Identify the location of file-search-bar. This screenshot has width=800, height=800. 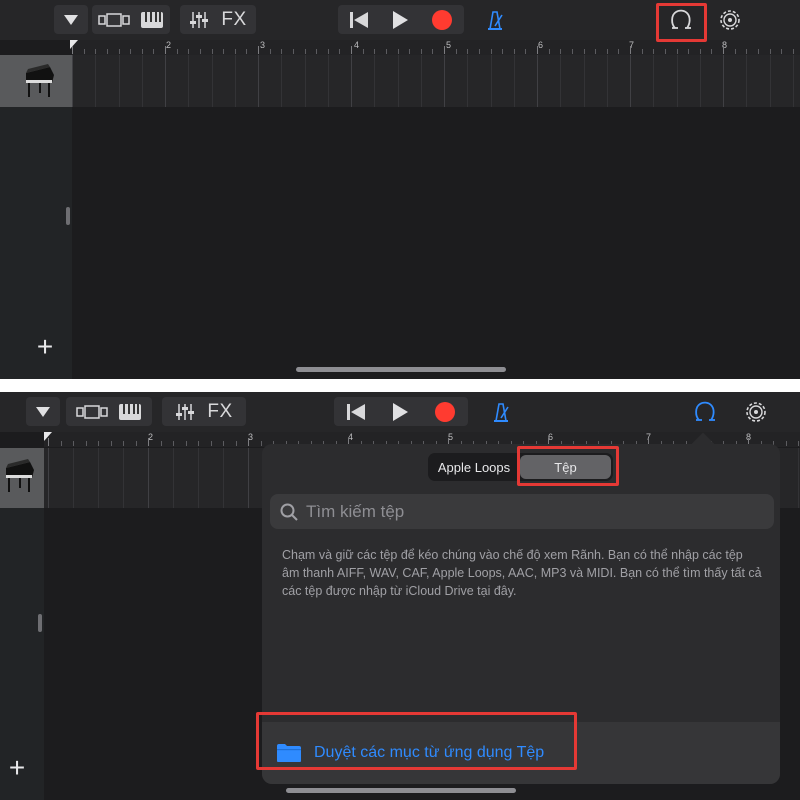
(522, 511).